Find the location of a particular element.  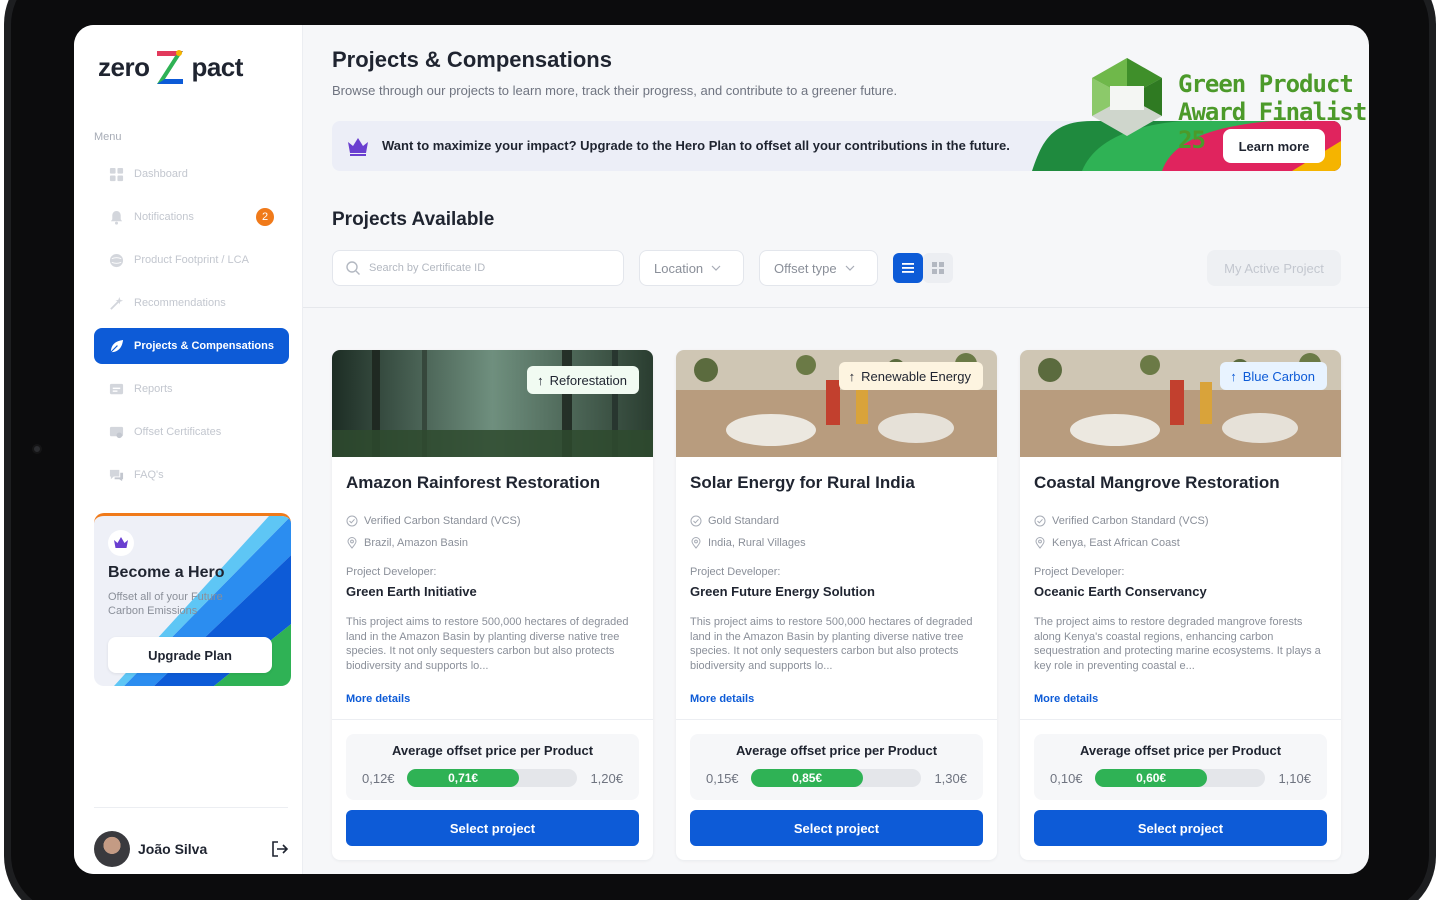

list-icon is located at coordinates (908, 268).